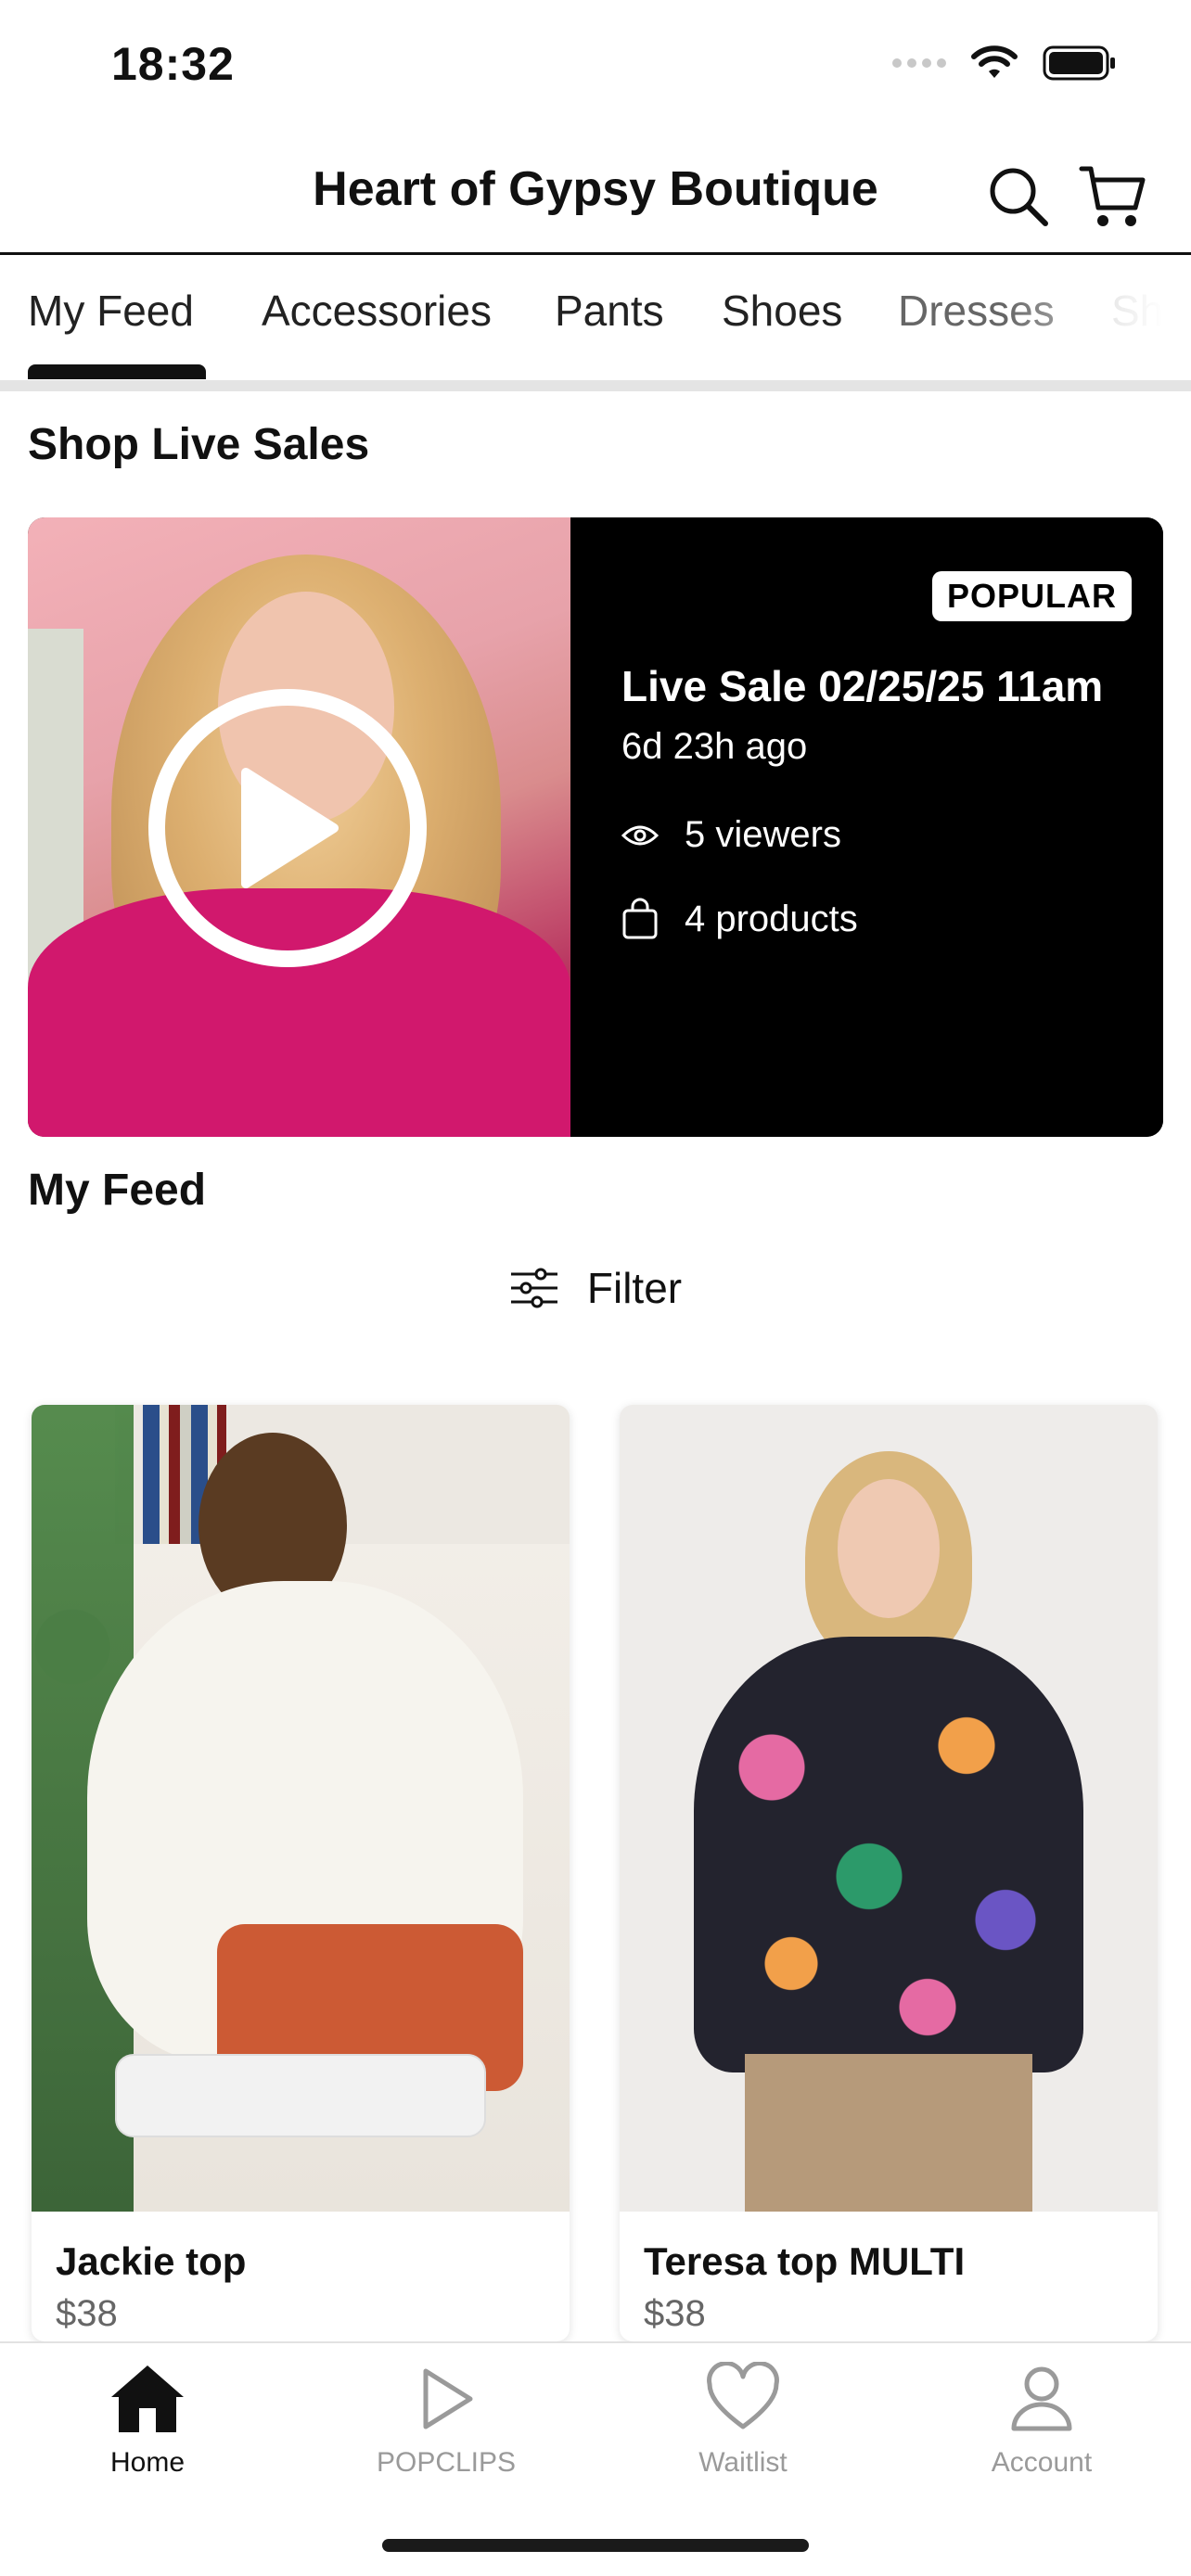 The image size is (1191, 2576). I want to click on heart-icon, so click(743, 2395).